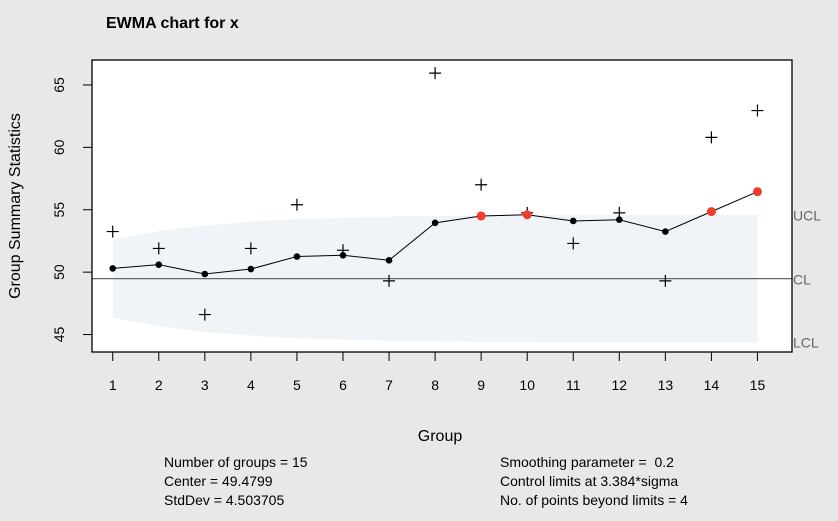 This screenshot has height=521, width=838. Describe the element at coordinates (802, 280) in the screenshot. I see `cl-label: CL` at that location.